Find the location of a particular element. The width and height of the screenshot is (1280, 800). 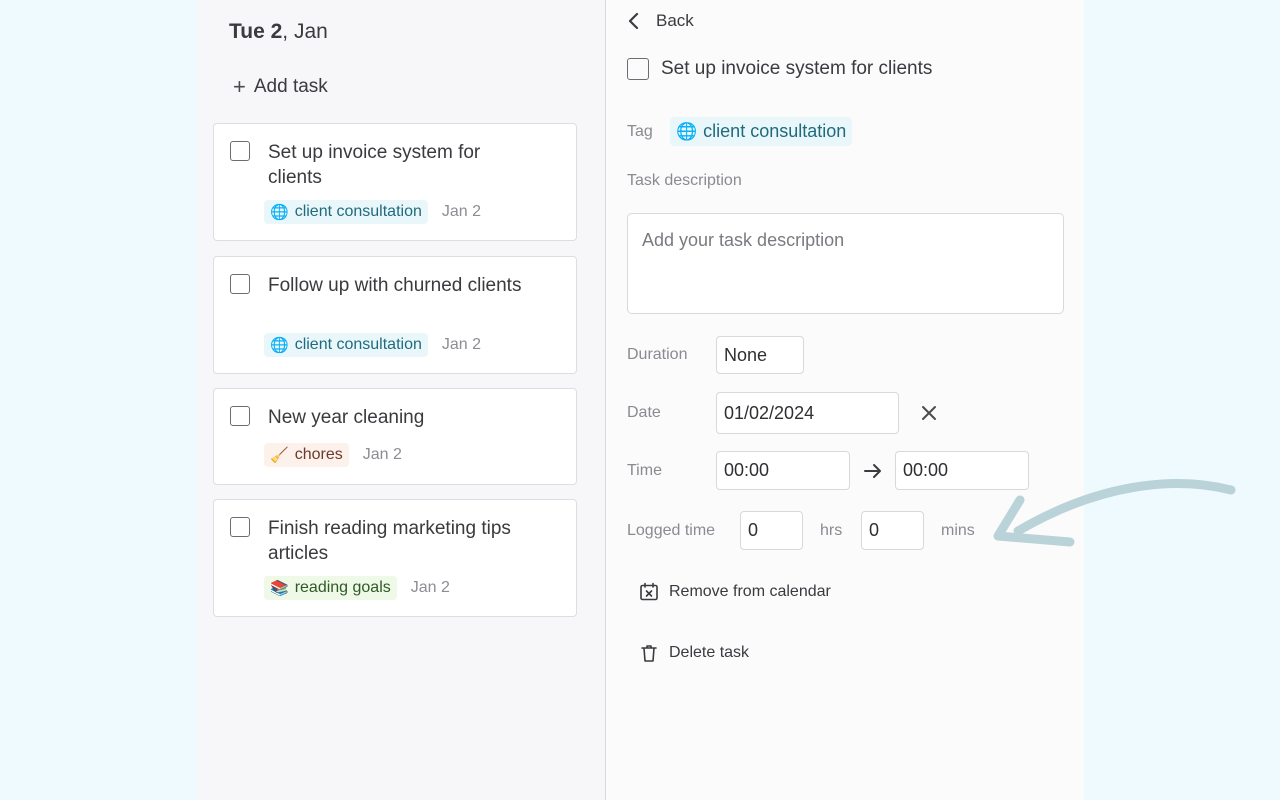

start-time-input: 00:00 is located at coordinates (783, 470).